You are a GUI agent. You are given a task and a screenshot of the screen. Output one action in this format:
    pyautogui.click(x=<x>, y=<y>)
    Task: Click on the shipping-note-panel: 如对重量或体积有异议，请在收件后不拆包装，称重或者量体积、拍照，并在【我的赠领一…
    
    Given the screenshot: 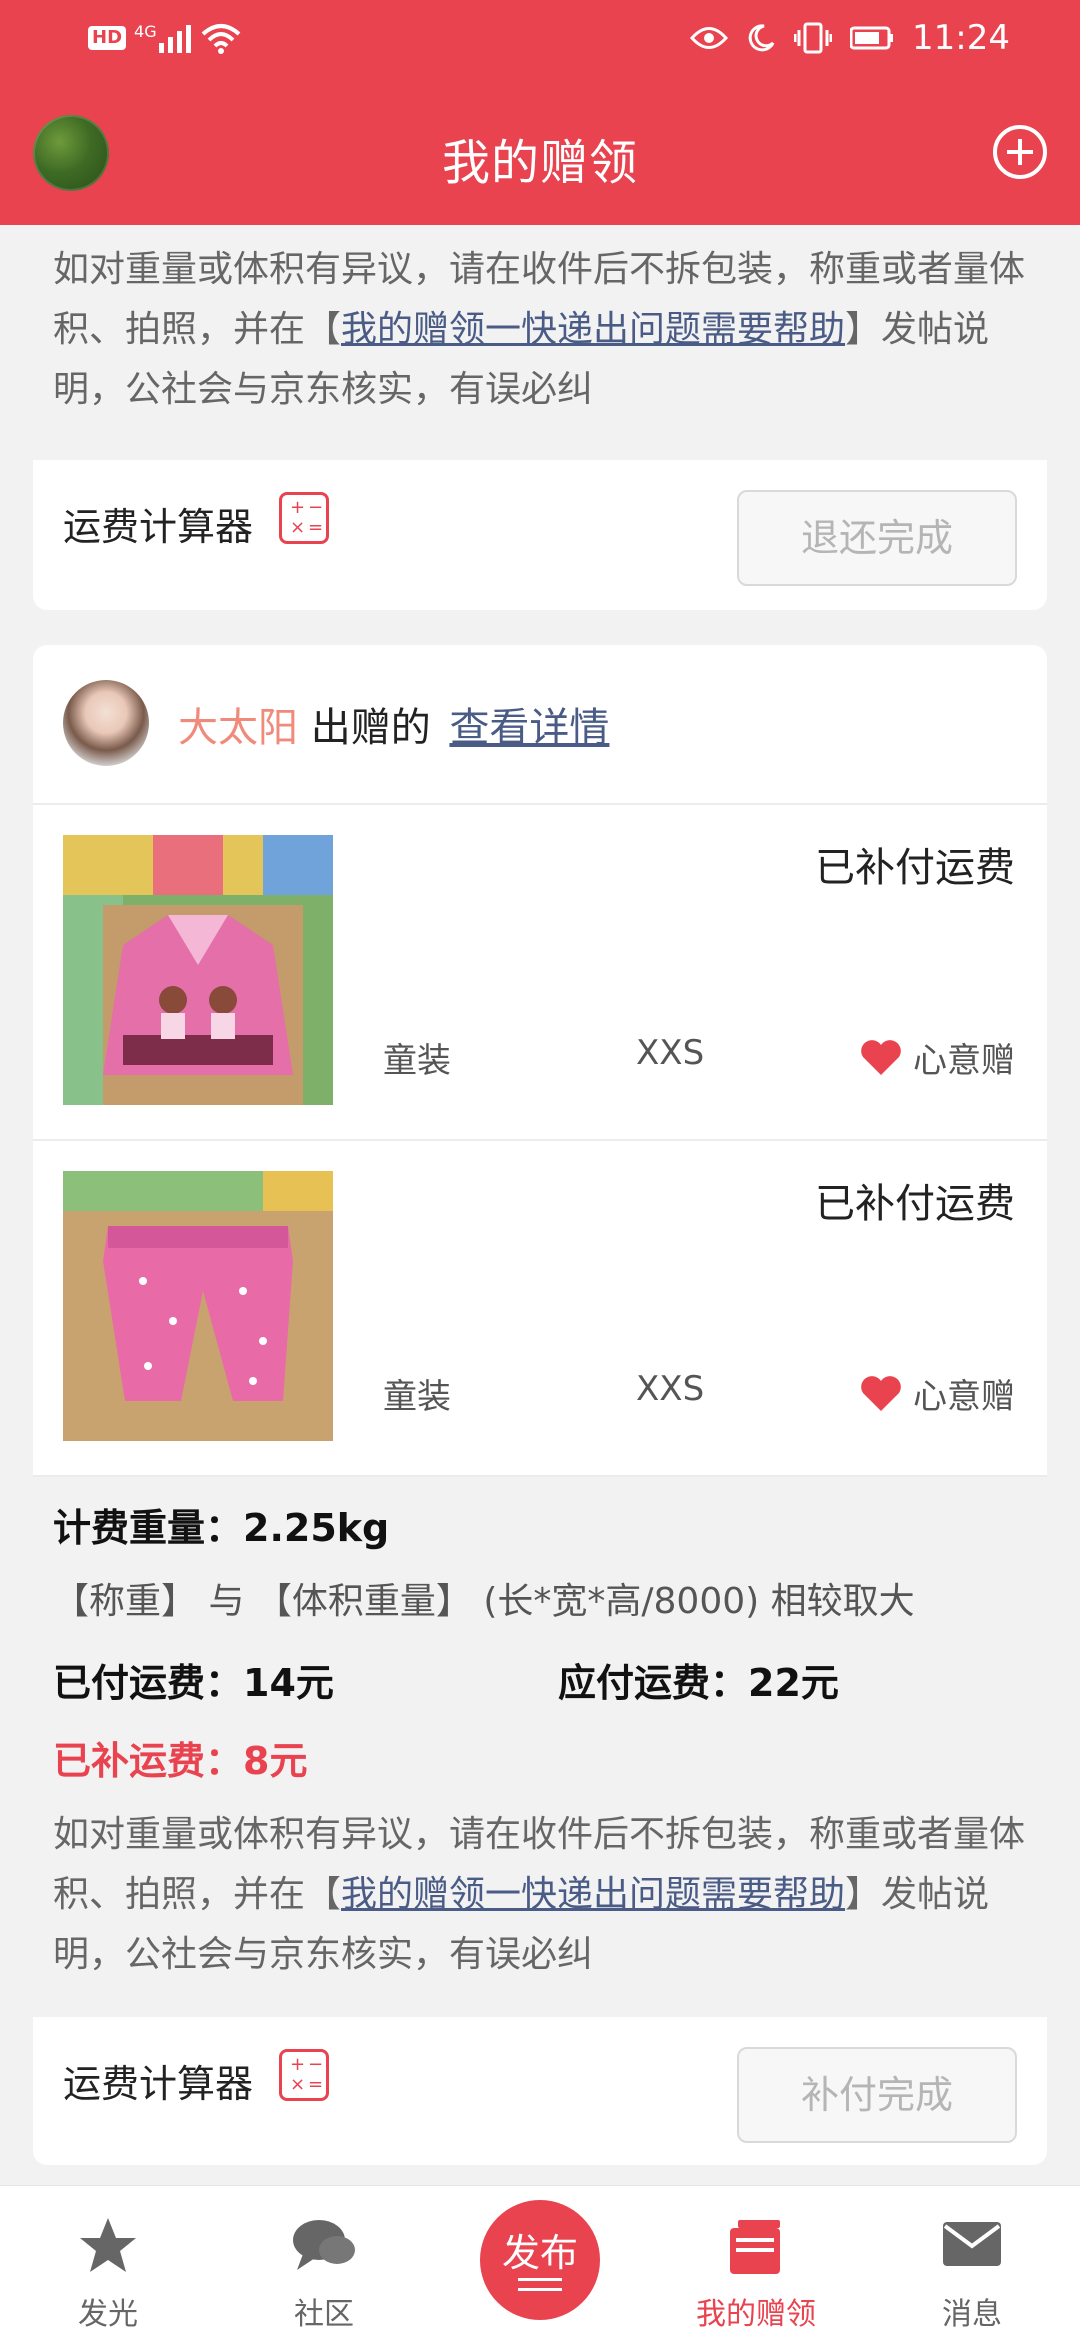 What is the action you would take?
    pyautogui.click(x=540, y=342)
    